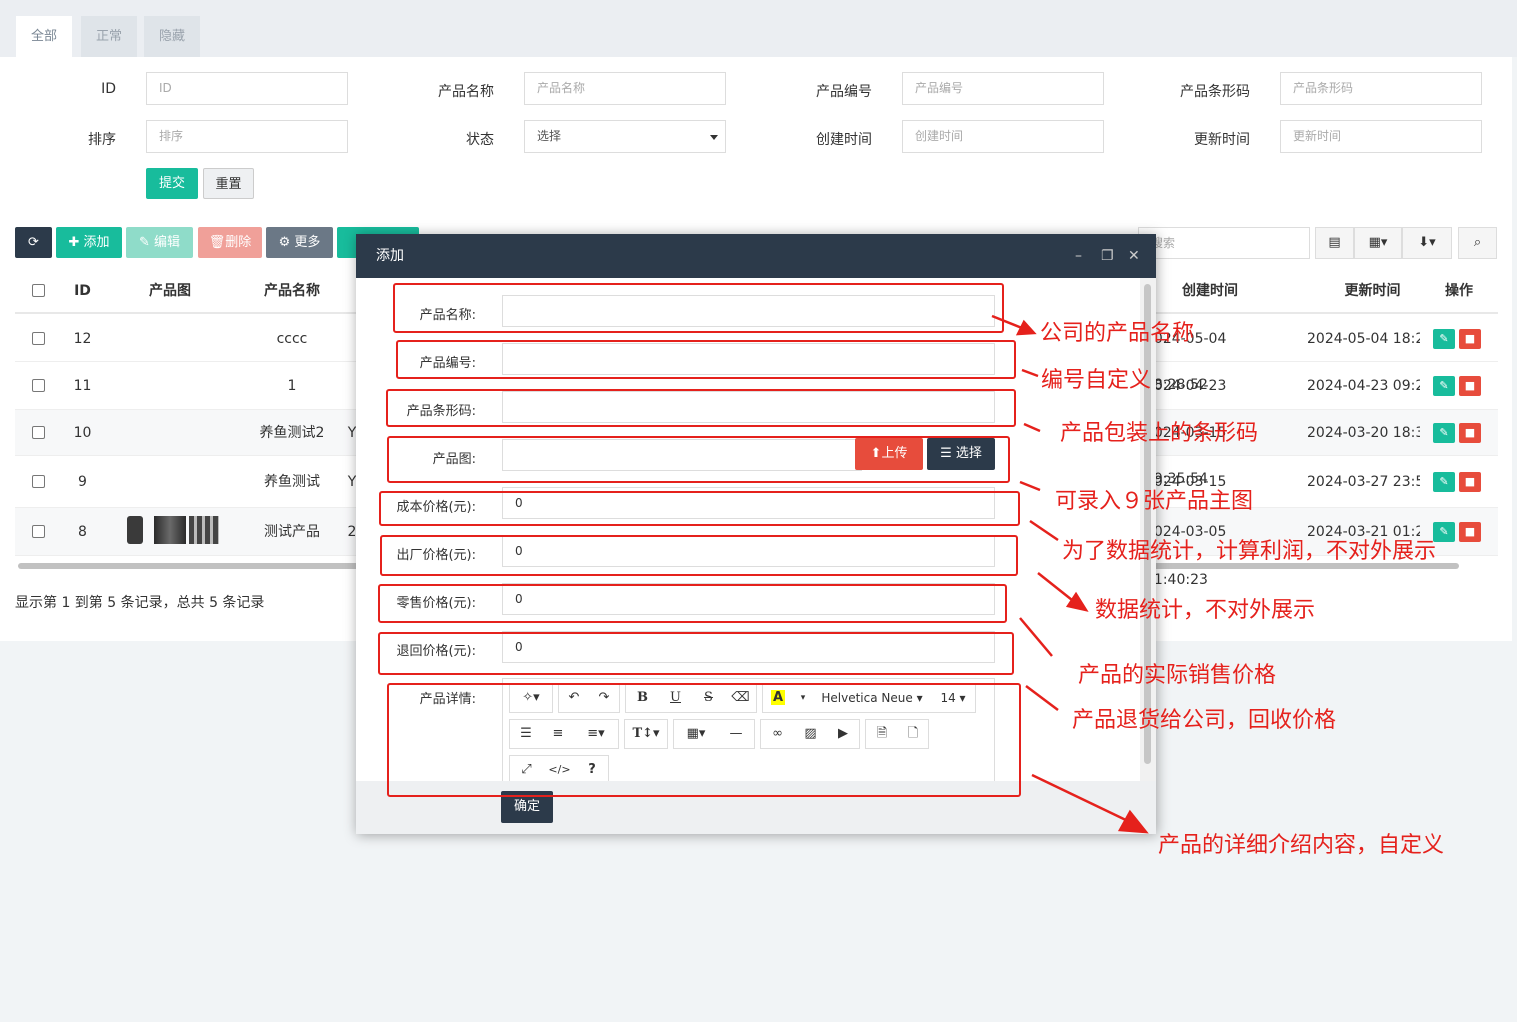 This screenshot has width=1517, height=1022. I want to click on note-barcode: 产品包装上的条形码, so click(1159, 433).